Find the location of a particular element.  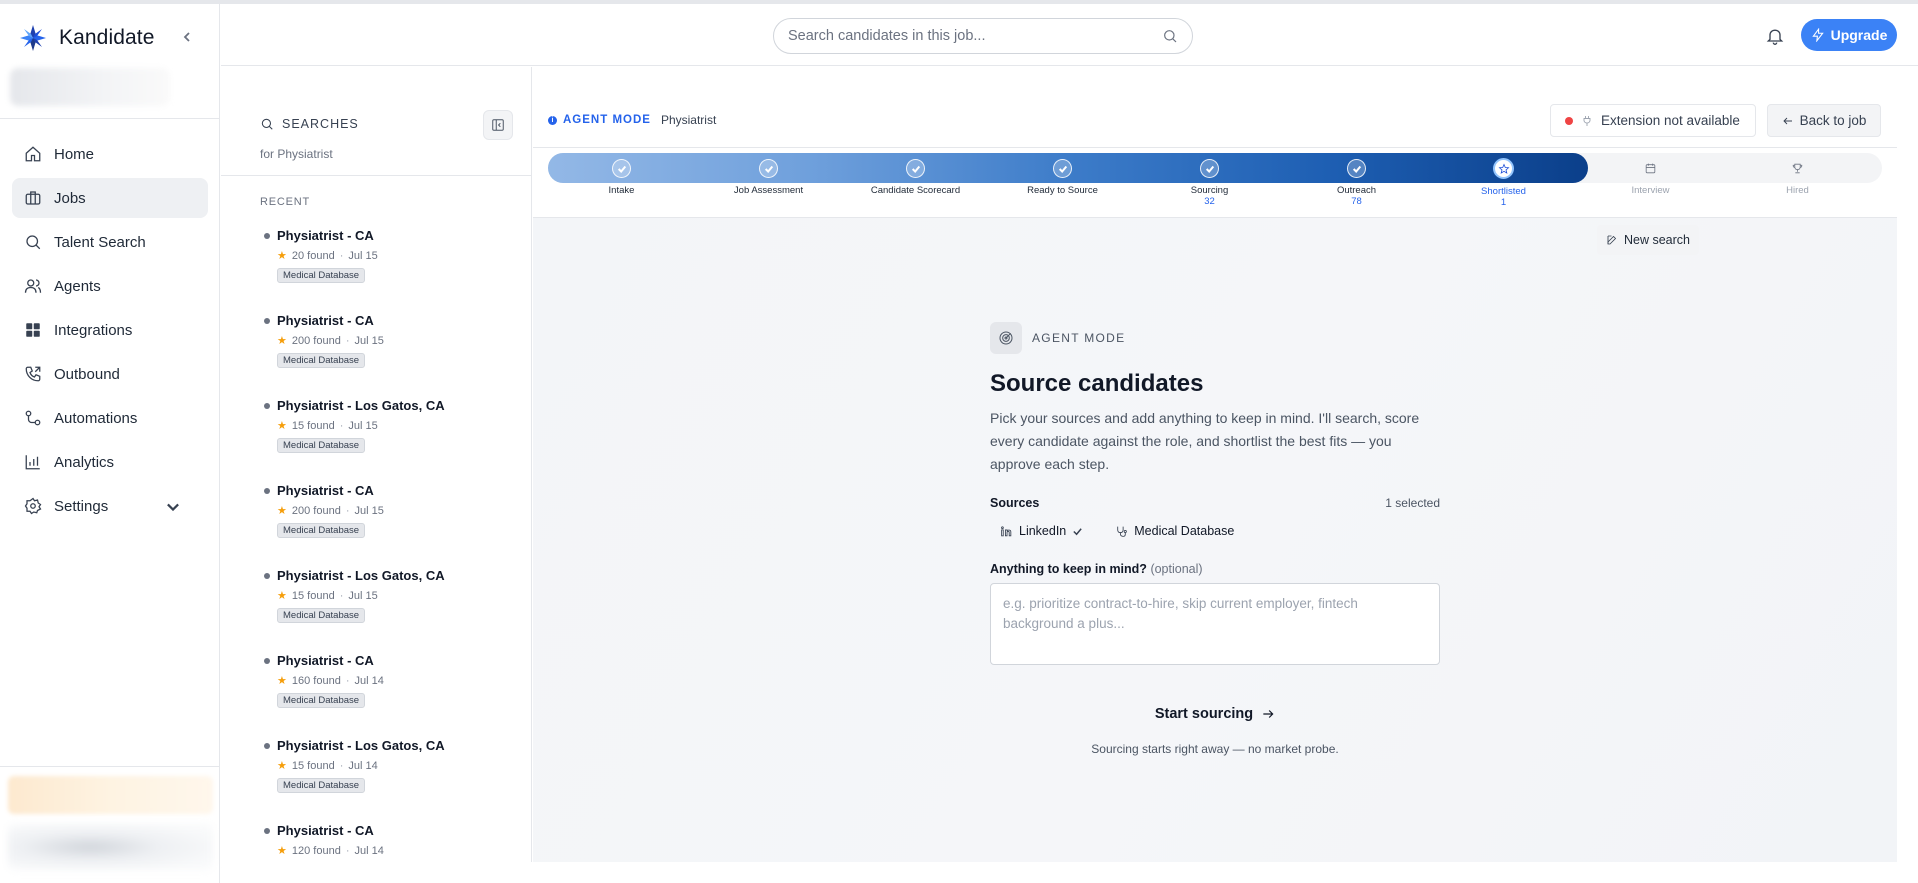

sidebar-item-outbound: Outbound is located at coordinates (110, 374).